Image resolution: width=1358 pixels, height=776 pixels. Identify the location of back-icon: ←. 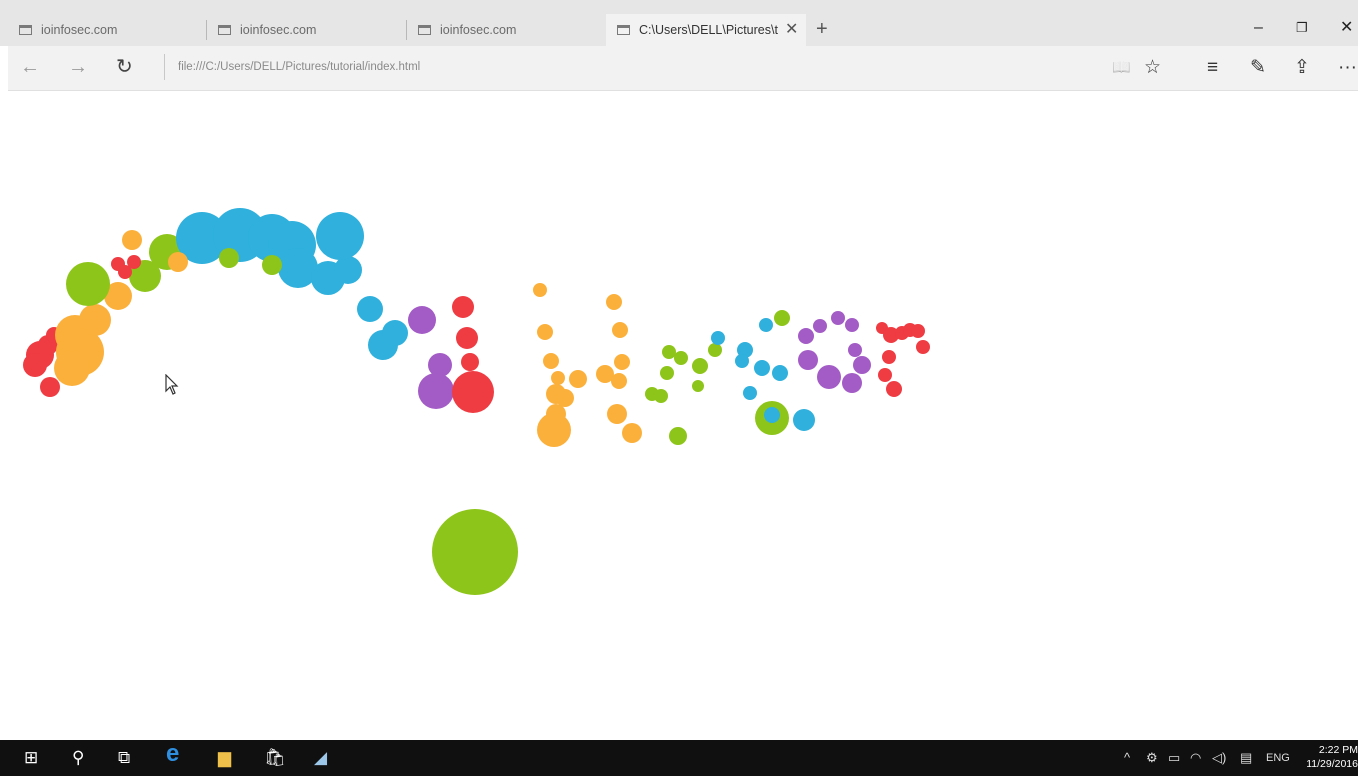
(30, 67).